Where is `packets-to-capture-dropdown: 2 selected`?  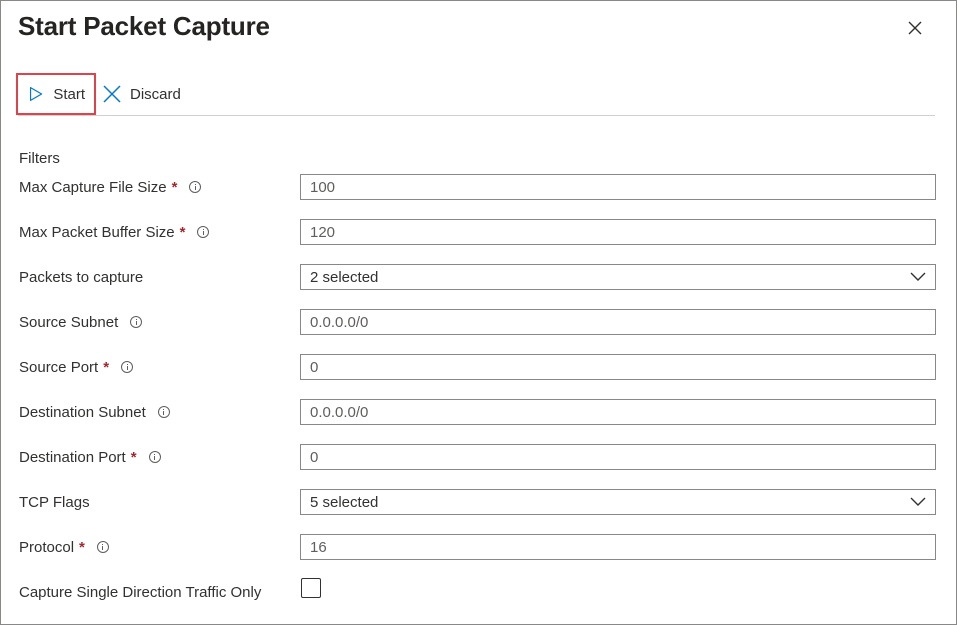
packets-to-capture-dropdown: 2 selected is located at coordinates (618, 277).